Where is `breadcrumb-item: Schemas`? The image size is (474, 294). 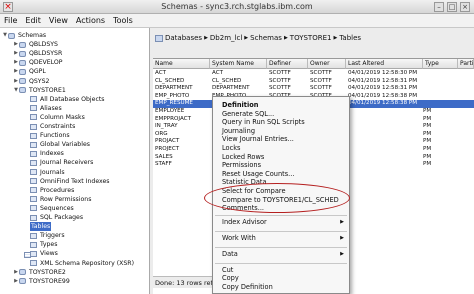 breadcrumb-item: Schemas is located at coordinates (266, 38).